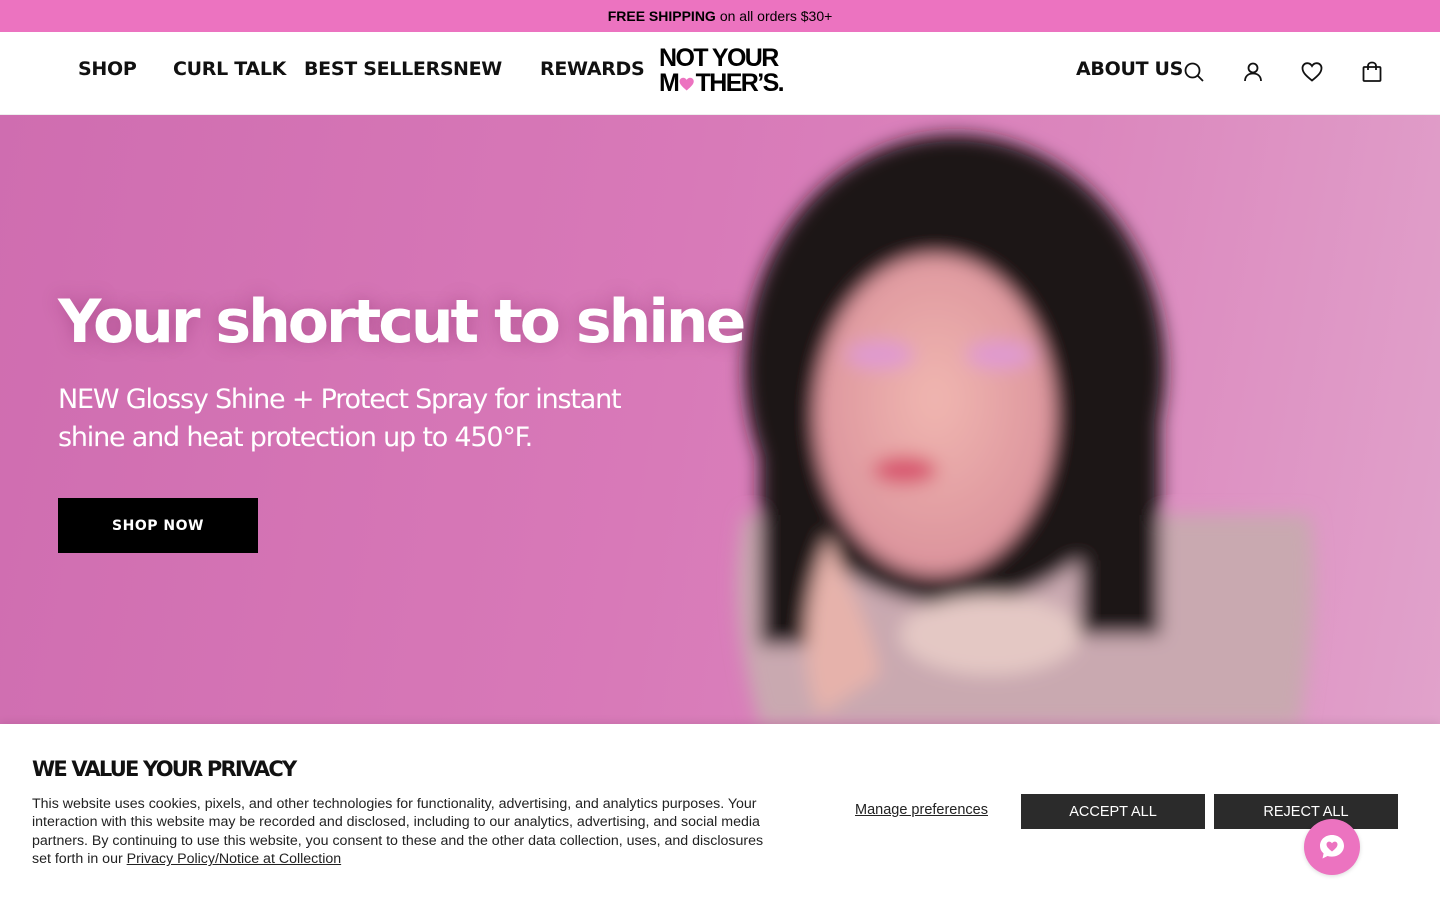  Describe the element at coordinates (921, 810) in the screenshot. I see `manage-preferences-link: Manage preferences` at that location.